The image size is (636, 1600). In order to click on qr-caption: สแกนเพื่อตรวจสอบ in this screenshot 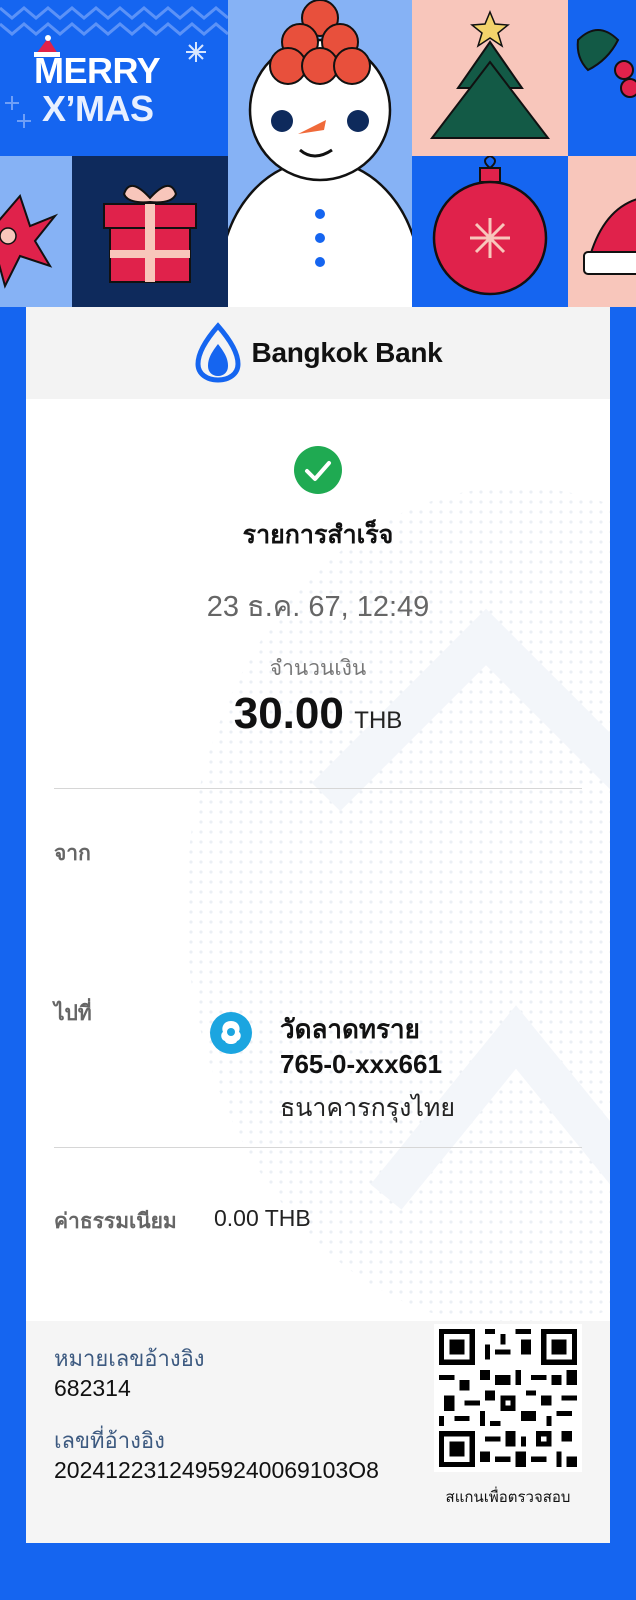, I will do `click(508, 1497)`.